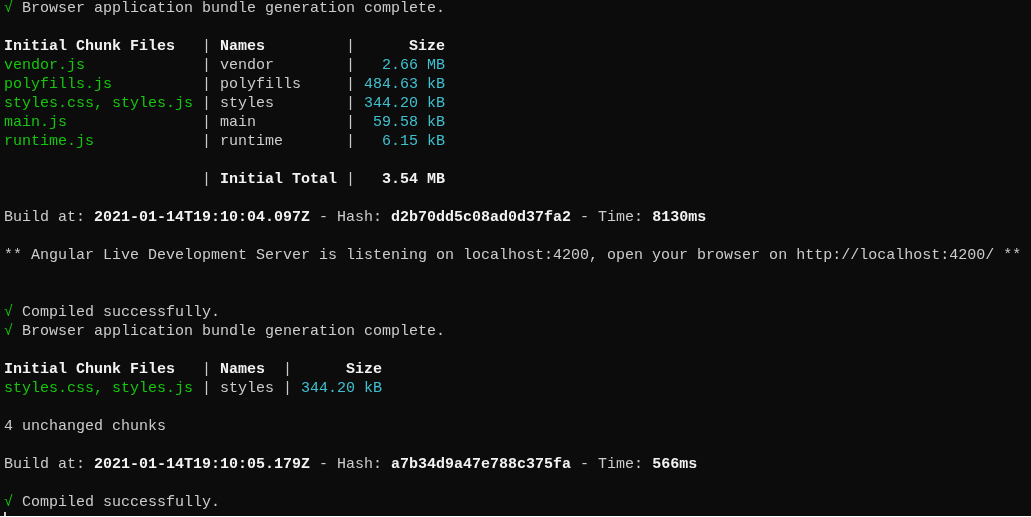  Describe the element at coordinates (279, 141) in the screenshot. I see `terminal-text: | runtime |` at that location.